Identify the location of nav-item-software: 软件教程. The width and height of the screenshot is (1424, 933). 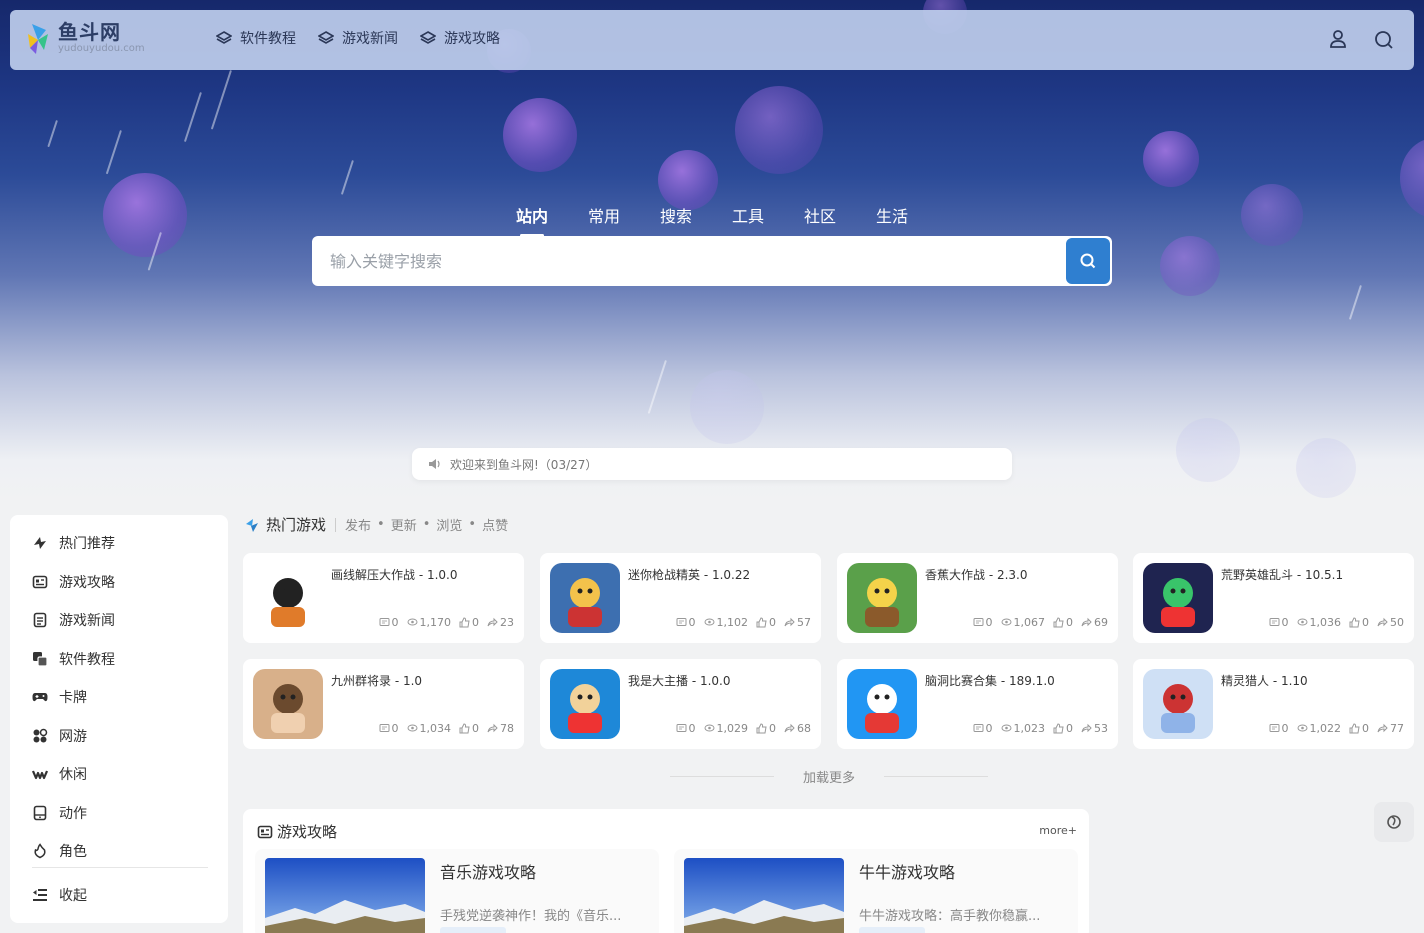
(256, 38).